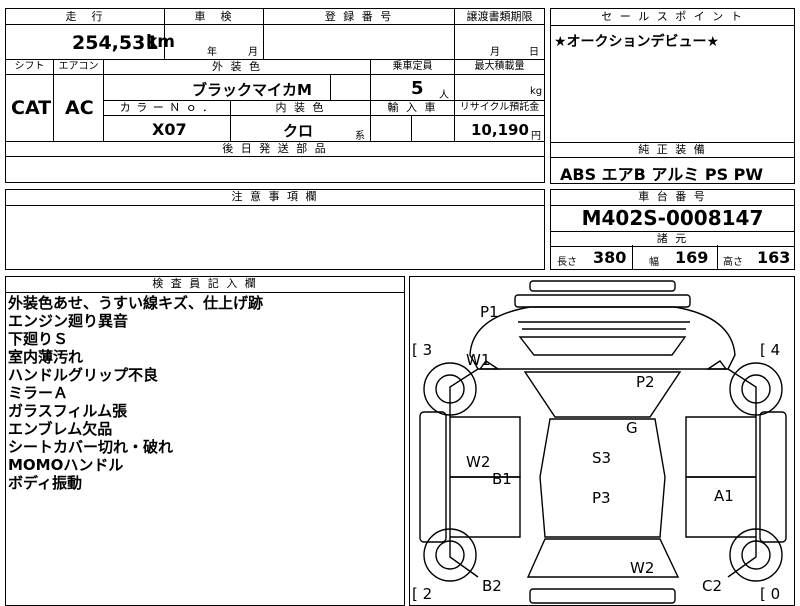 The width and height of the screenshot is (800, 606). Describe the element at coordinates (645, 382) in the screenshot. I see `mark-p2: P2` at that location.